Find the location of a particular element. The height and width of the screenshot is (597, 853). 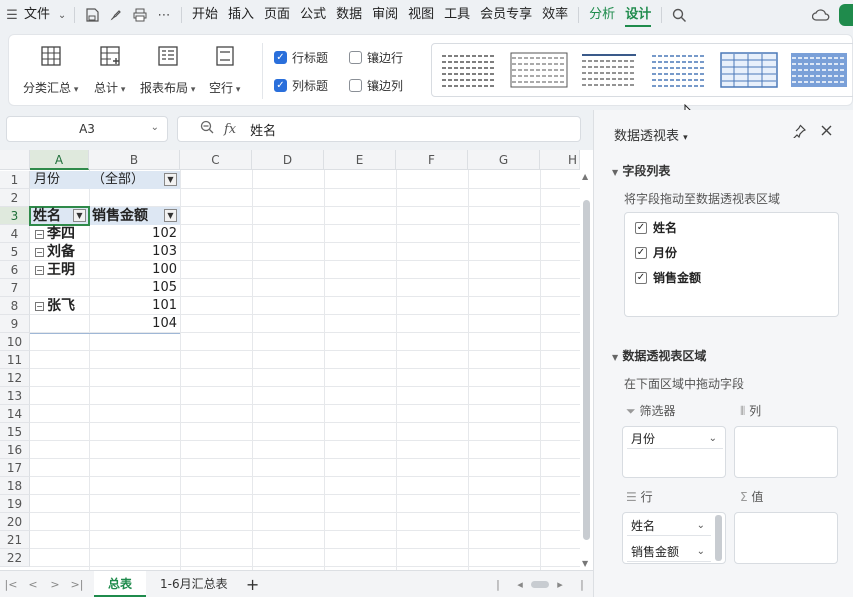

cell-b7: 105 is located at coordinates (134, 288).